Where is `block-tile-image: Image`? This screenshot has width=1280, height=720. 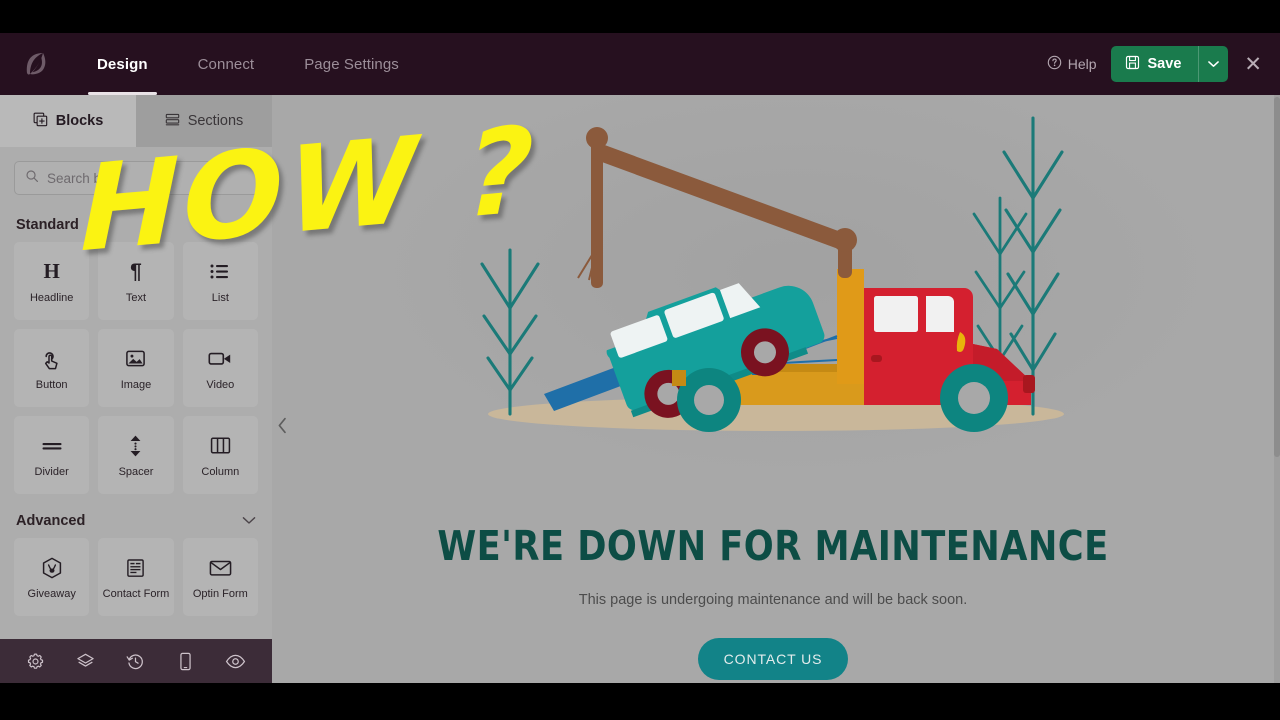
block-tile-image: Image is located at coordinates (136, 368).